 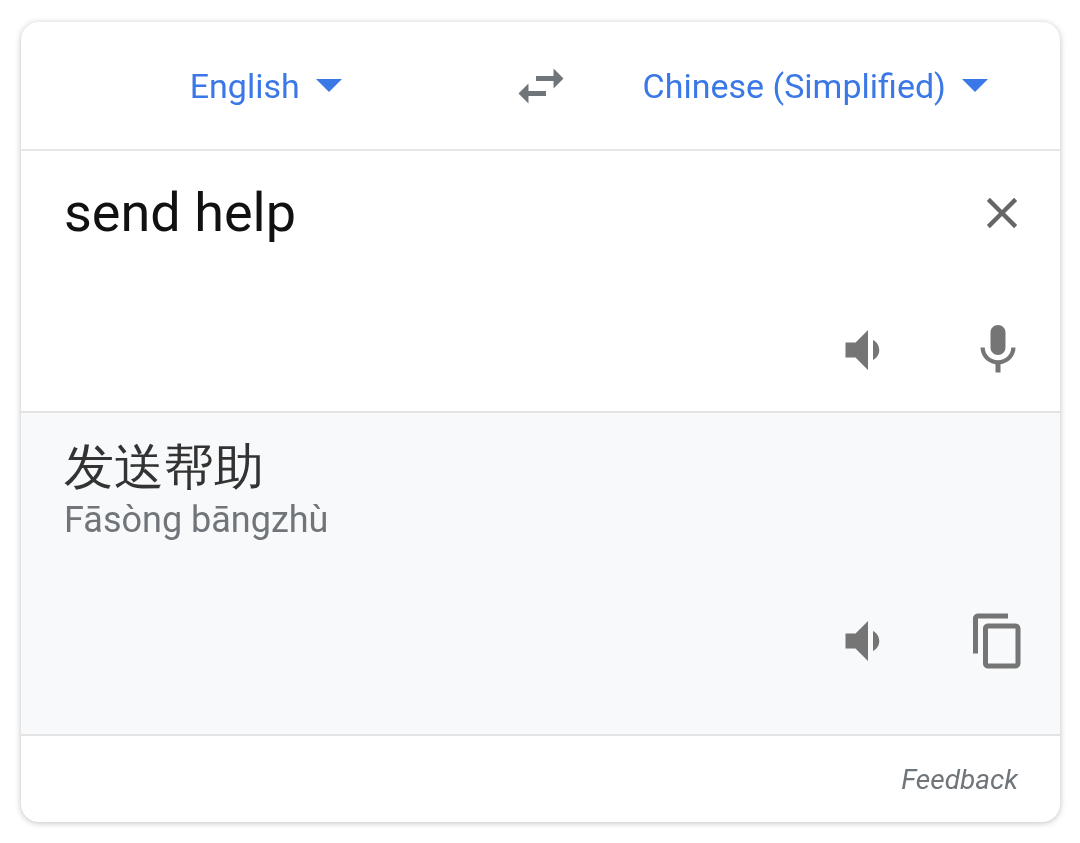 I want to click on romanization-text: Fāsòng bāngzhù, so click(x=197, y=520).